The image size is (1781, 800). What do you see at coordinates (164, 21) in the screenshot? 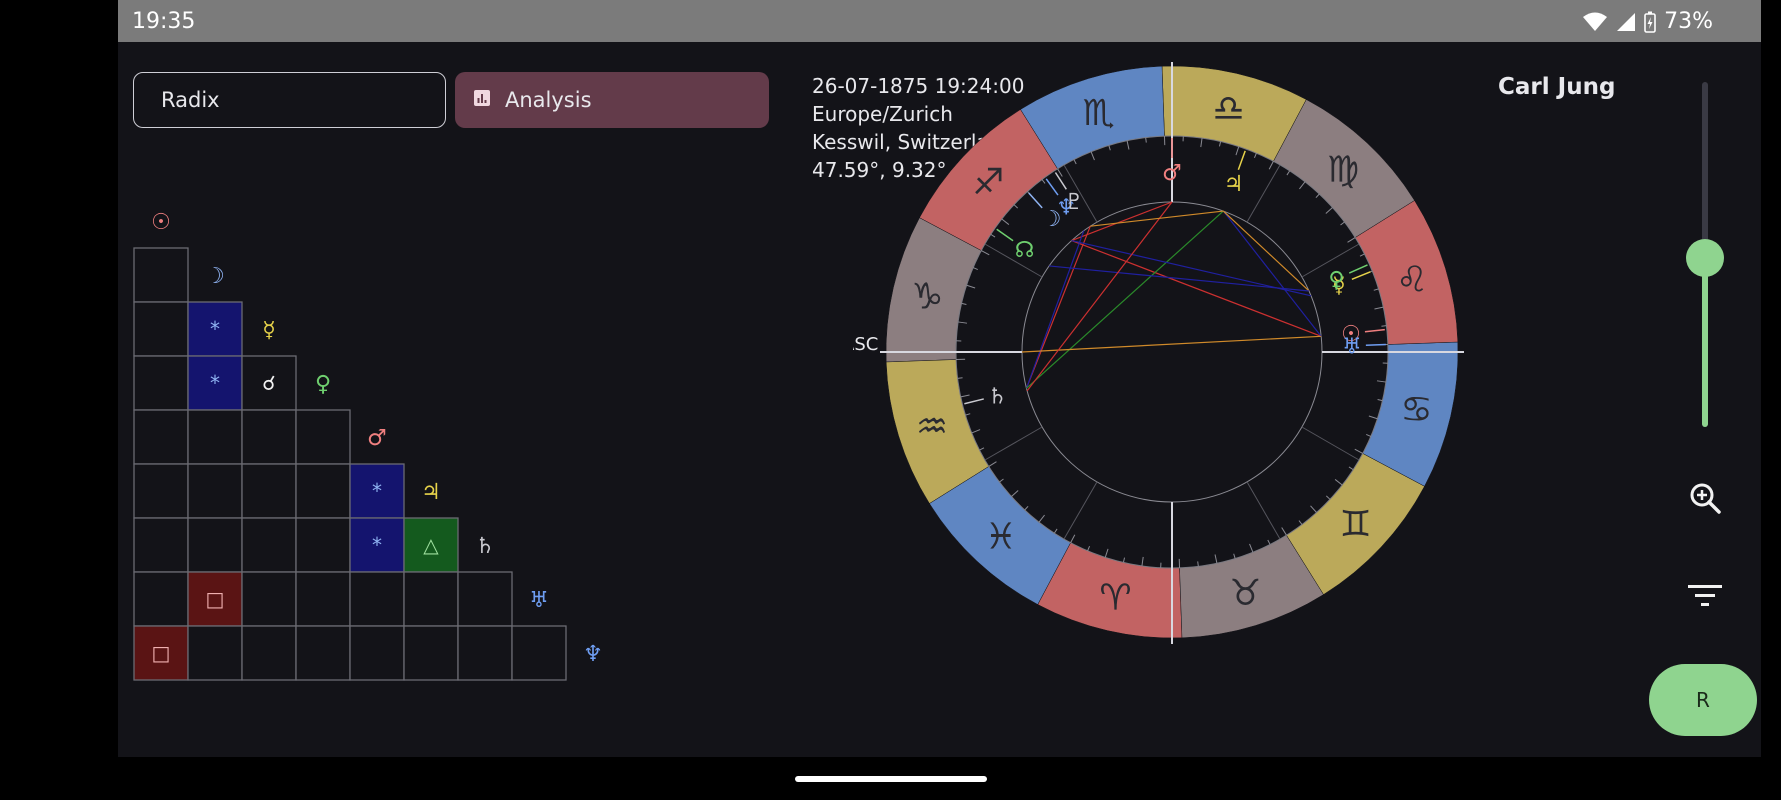
I see `status-time: 19:35` at bounding box center [164, 21].